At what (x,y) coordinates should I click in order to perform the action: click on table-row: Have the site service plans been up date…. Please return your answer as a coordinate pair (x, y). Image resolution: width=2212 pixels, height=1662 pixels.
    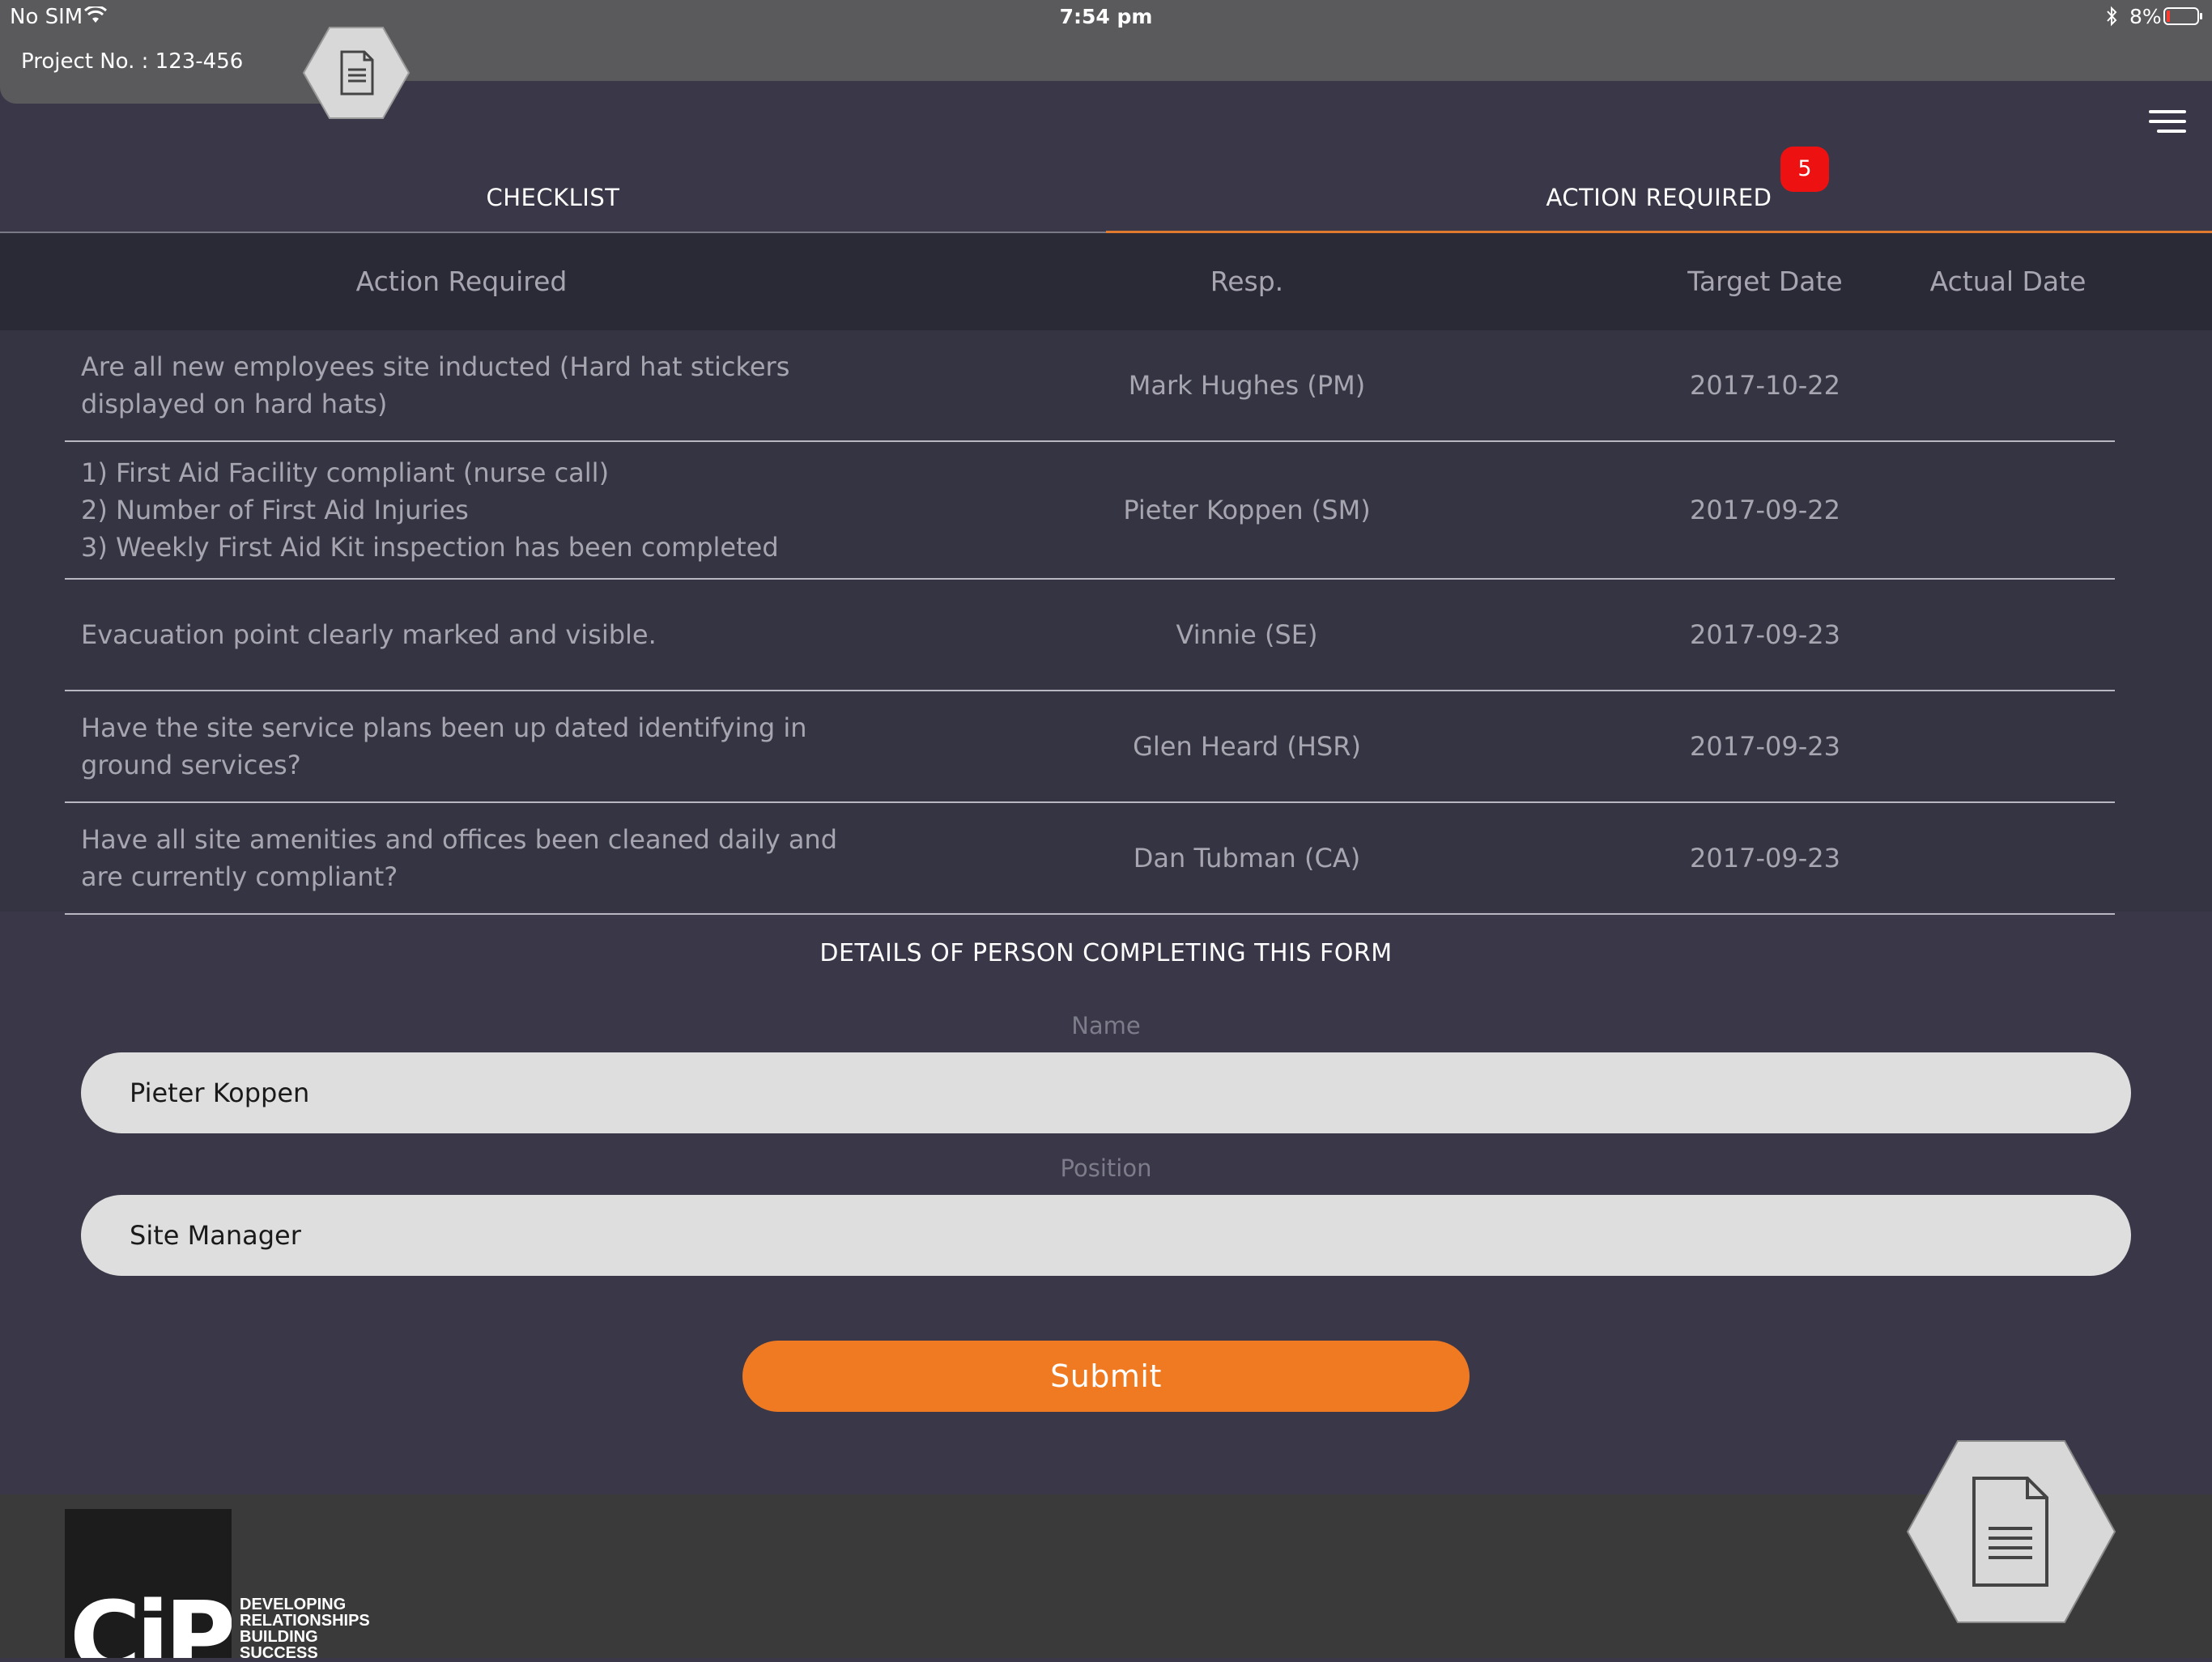
    Looking at the image, I should click on (1106, 747).